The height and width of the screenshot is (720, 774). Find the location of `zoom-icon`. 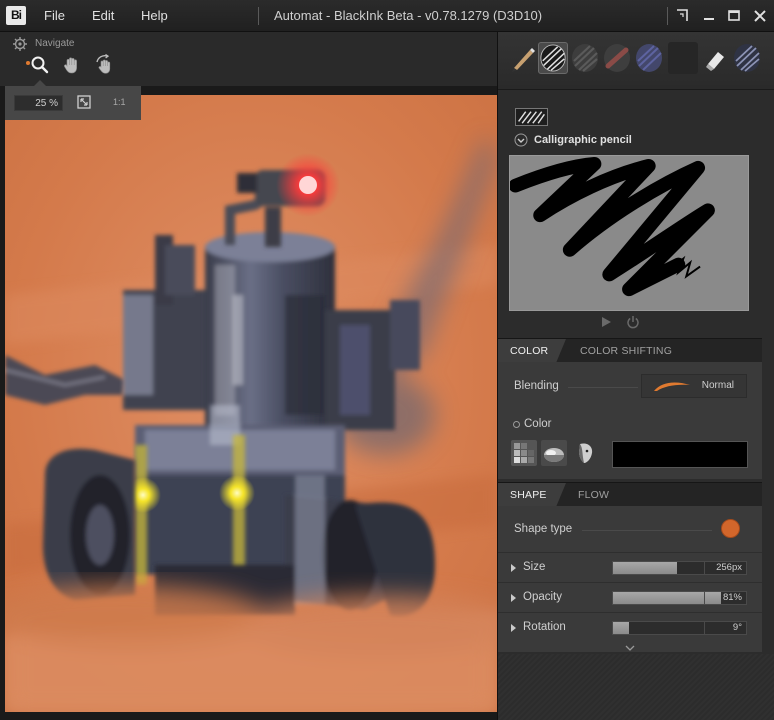

zoom-icon is located at coordinates (40, 65).